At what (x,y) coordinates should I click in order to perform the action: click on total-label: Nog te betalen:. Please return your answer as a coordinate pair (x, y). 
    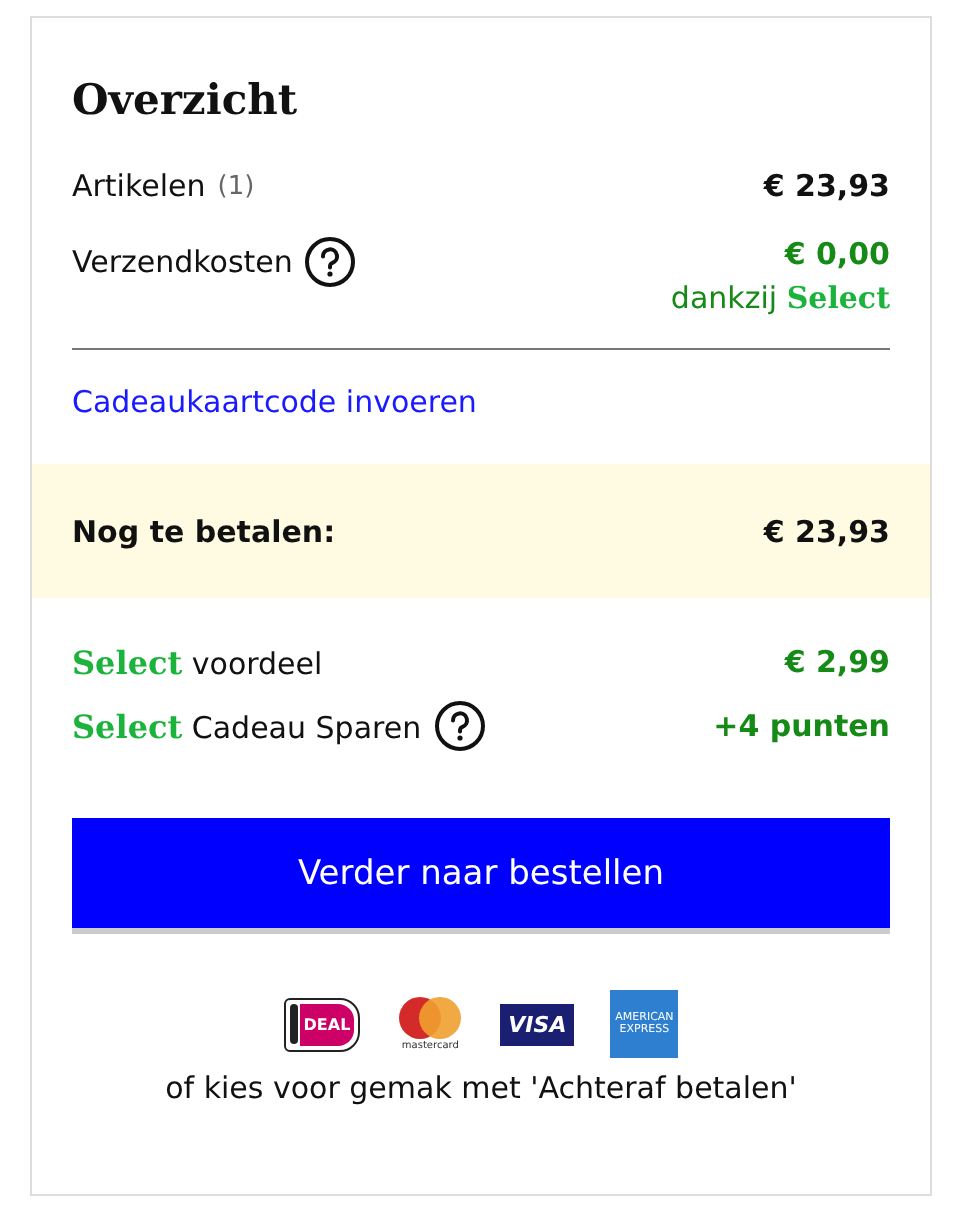
    Looking at the image, I should click on (204, 531).